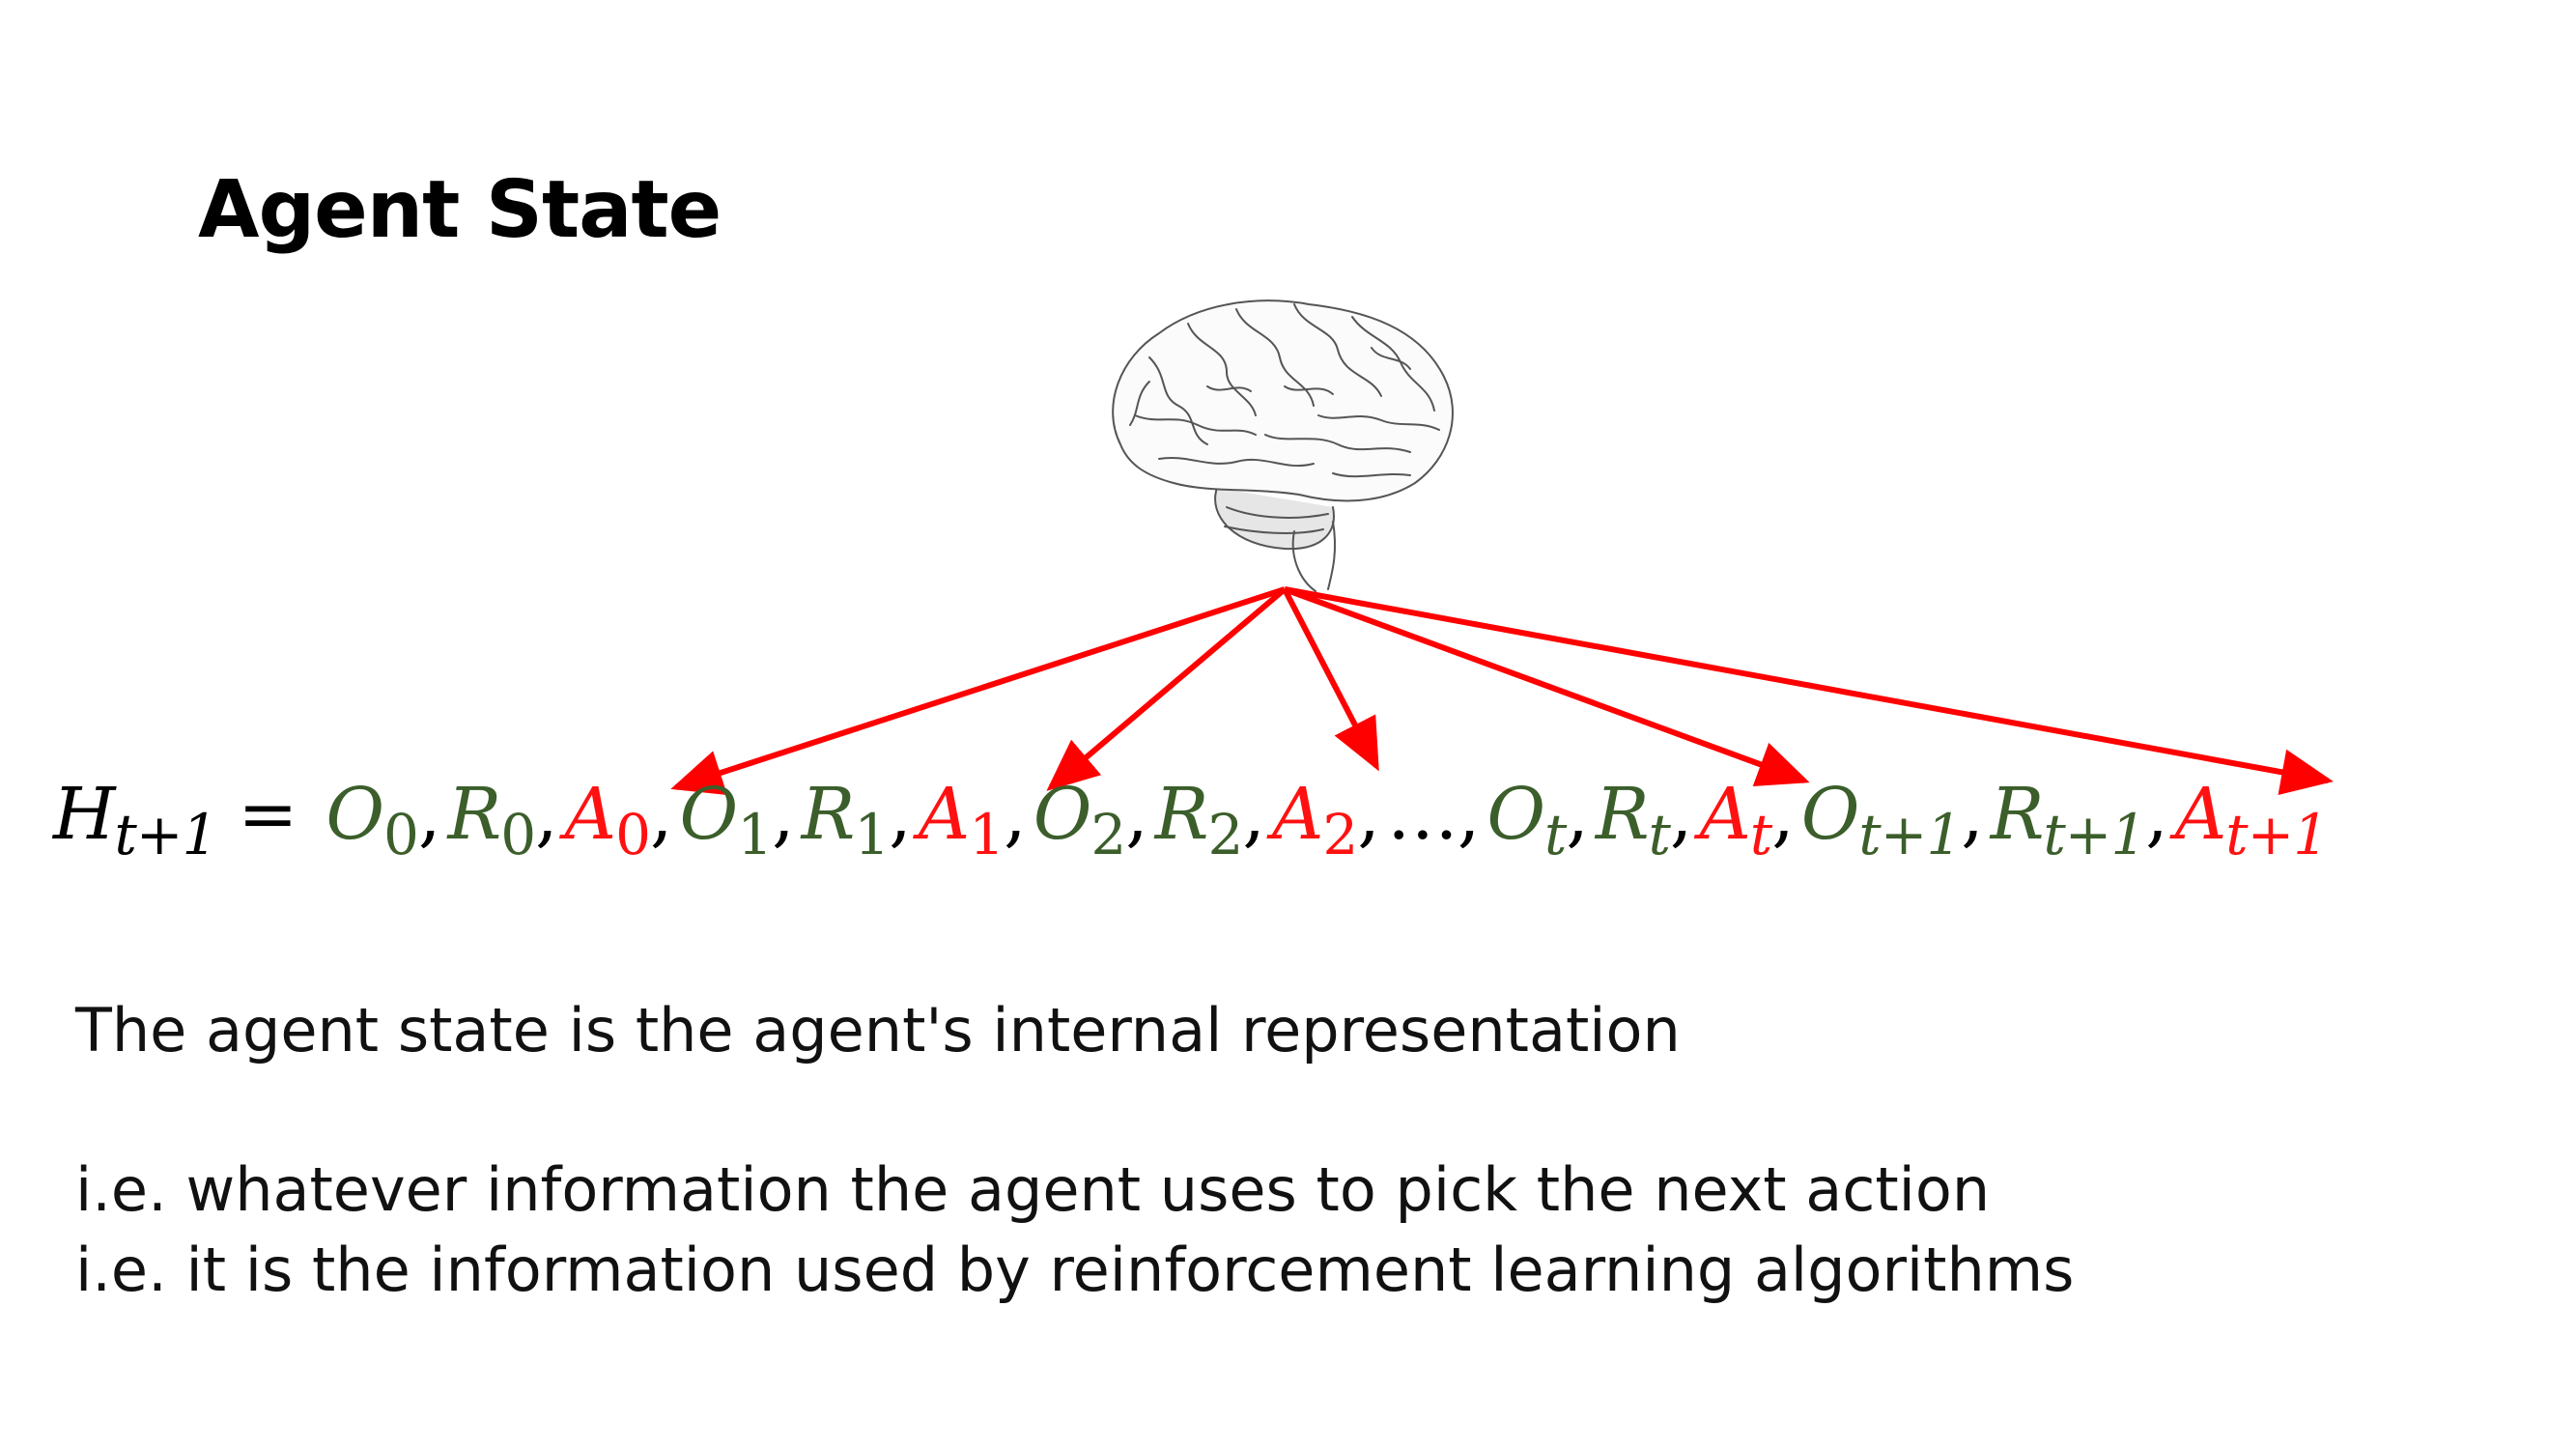 The width and height of the screenshot is (2576, 1449). I want to click on arrow-to-a1, so click(1166, 688).